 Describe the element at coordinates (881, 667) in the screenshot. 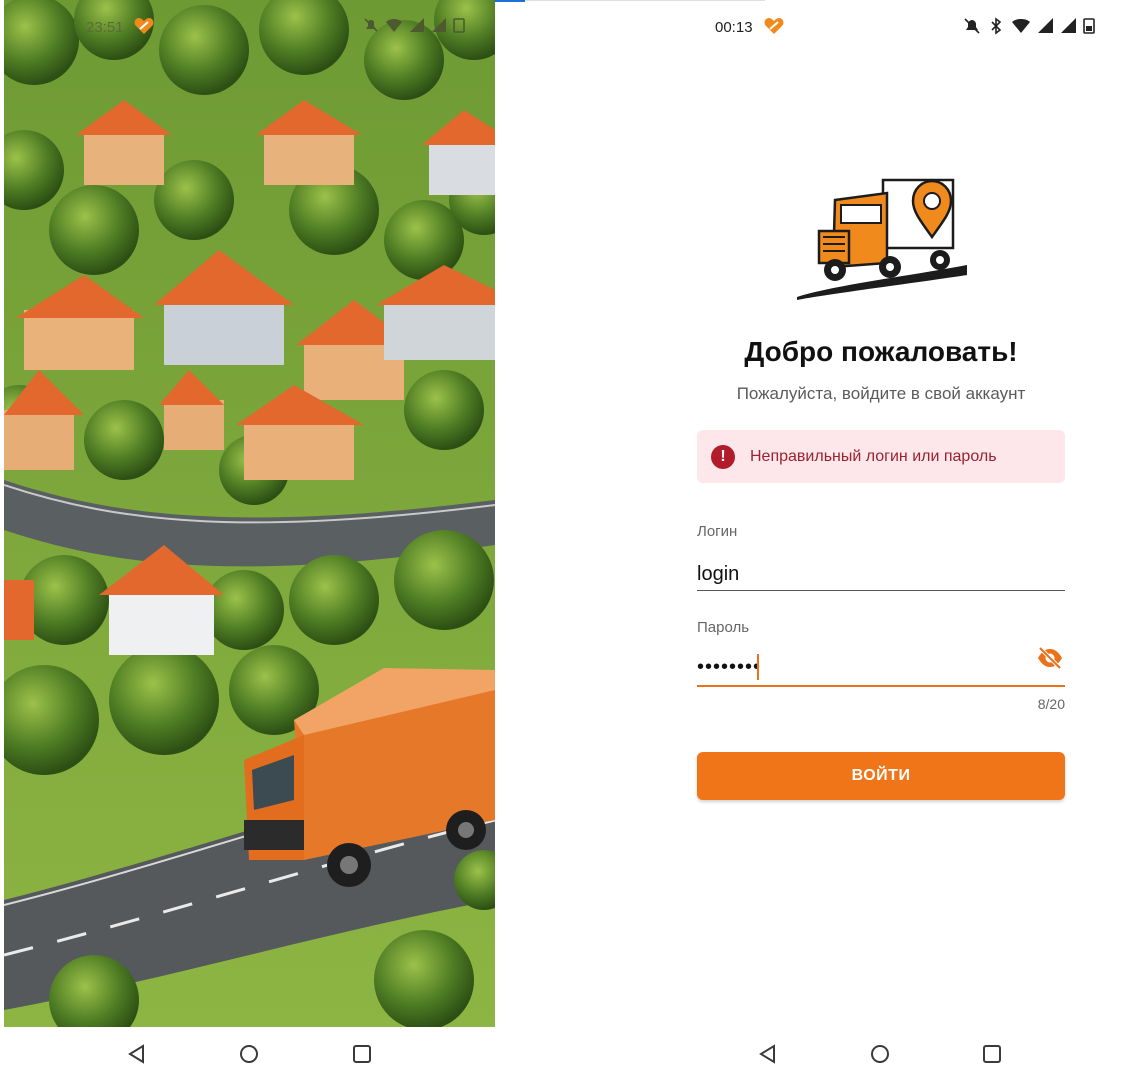

I see `password-input: ••••••••` at that location.